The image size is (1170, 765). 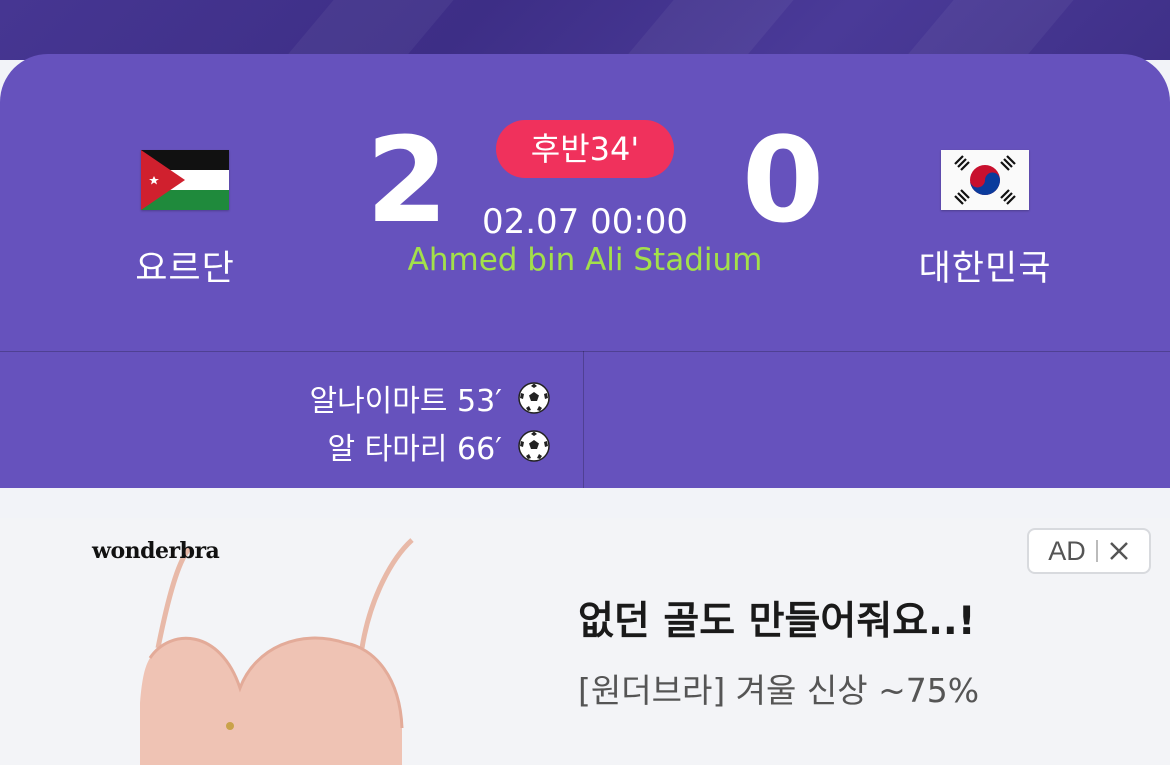 I want to click on home-team-name: 요르단, so click(x=185, y=269).